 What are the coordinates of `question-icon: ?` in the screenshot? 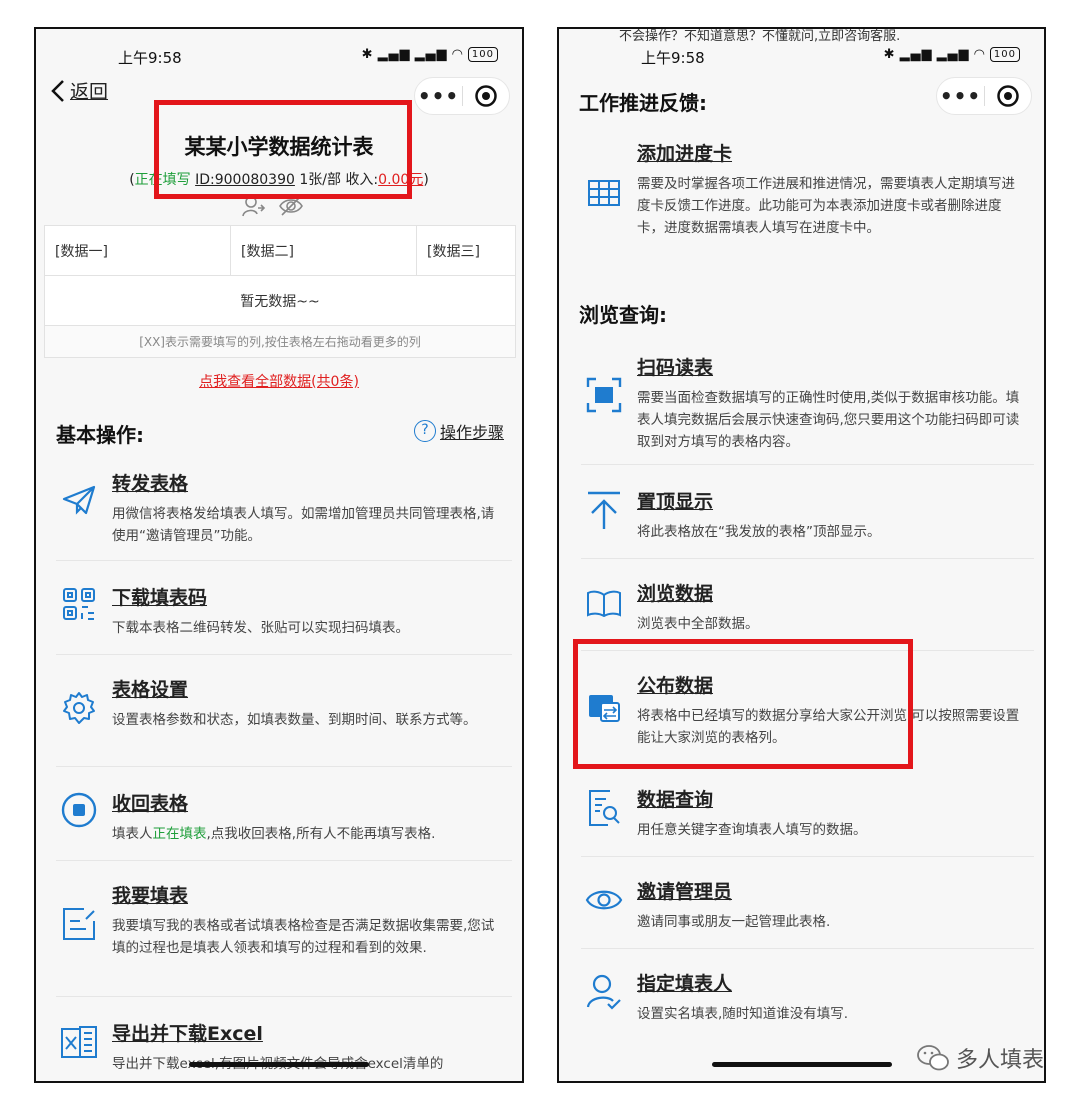 It's located at (424, 431).